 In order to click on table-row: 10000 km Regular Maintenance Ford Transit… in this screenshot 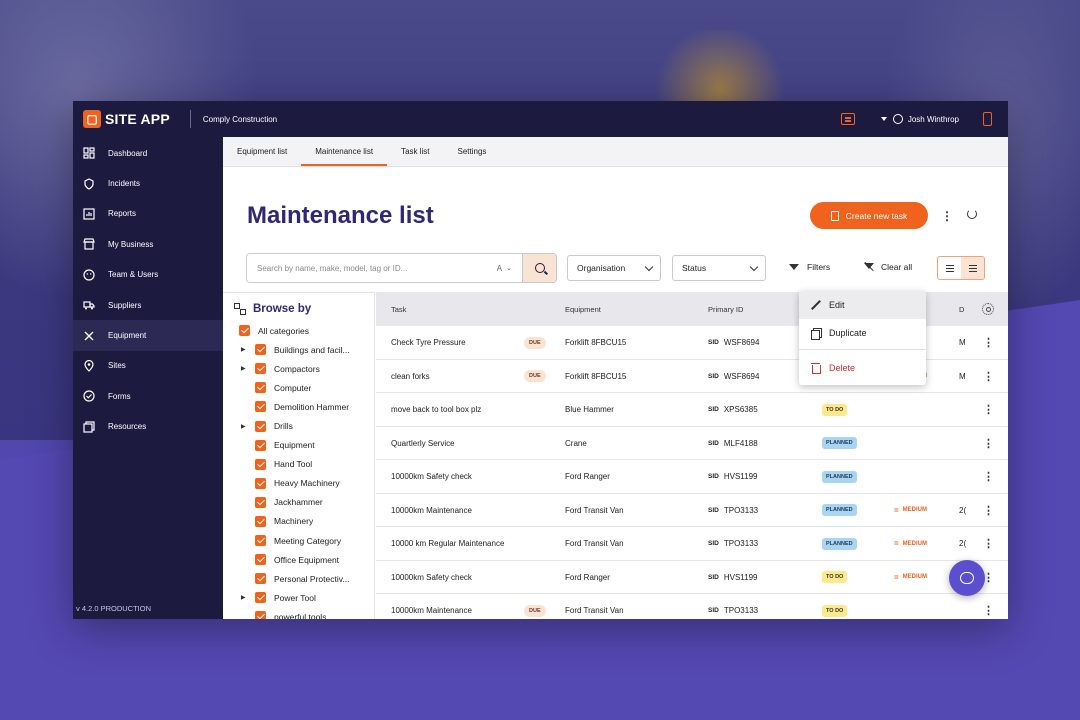, I will do `click(692, 544)`.